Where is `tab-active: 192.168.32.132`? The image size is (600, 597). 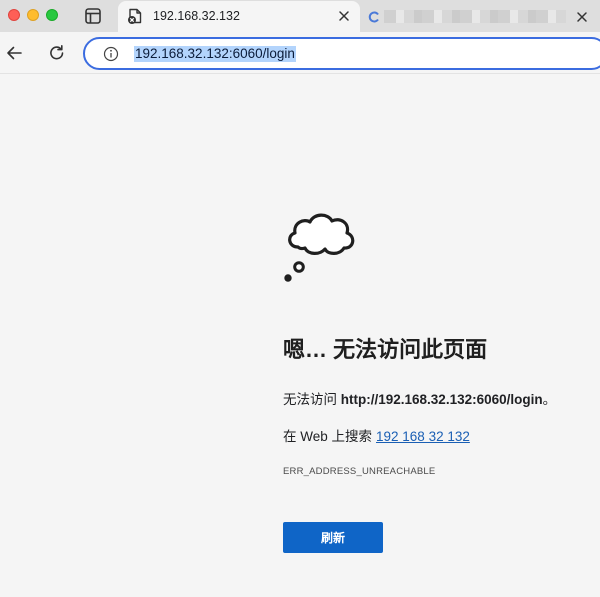
tab-active: 192.168.32.132 is located at coordinates (239, 16).